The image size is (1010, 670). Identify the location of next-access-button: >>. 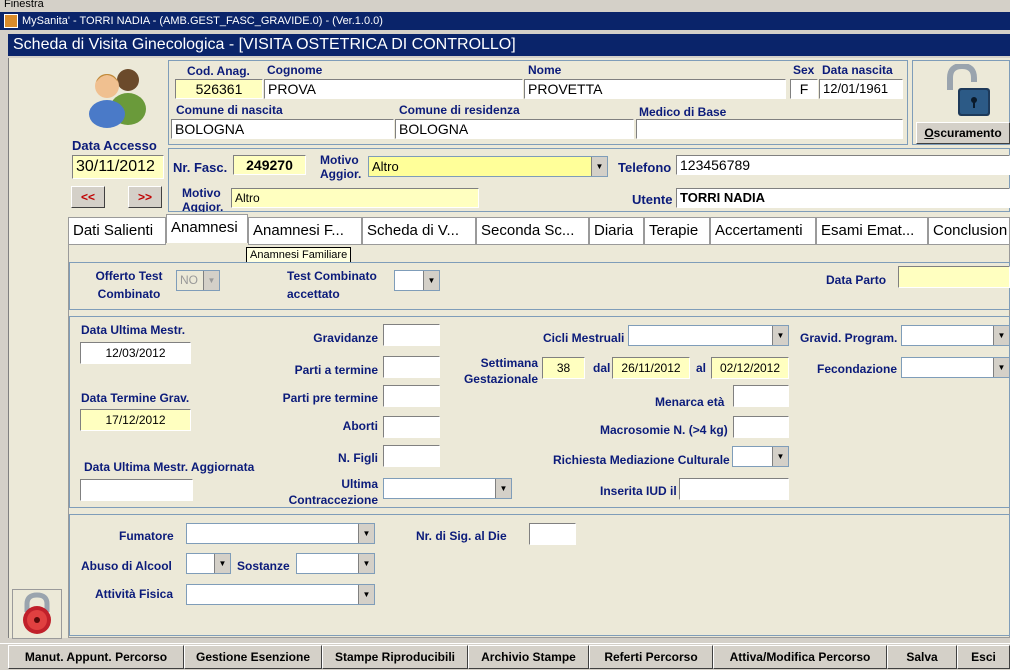
(145, 197).